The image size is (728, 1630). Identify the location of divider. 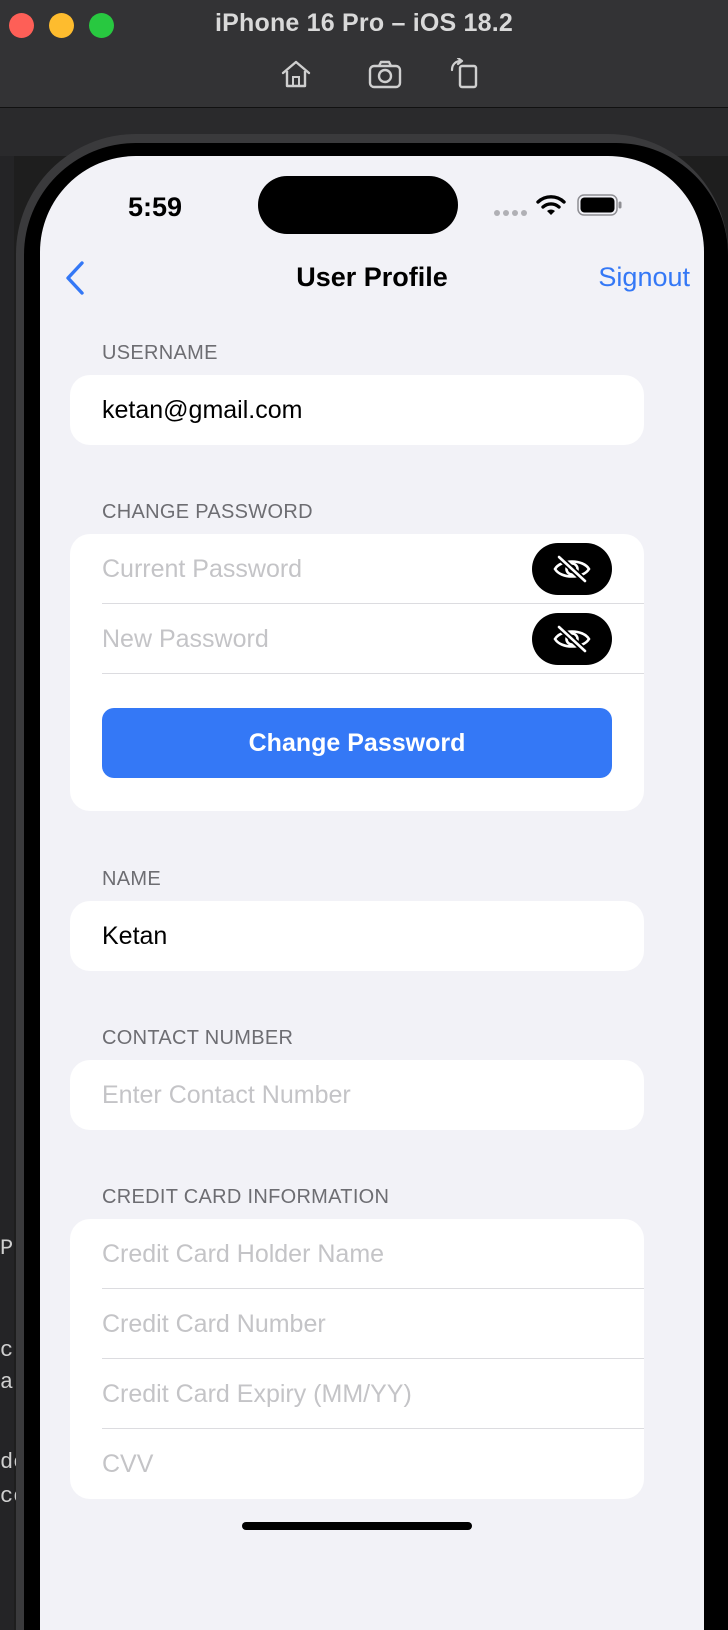
(373, 673).